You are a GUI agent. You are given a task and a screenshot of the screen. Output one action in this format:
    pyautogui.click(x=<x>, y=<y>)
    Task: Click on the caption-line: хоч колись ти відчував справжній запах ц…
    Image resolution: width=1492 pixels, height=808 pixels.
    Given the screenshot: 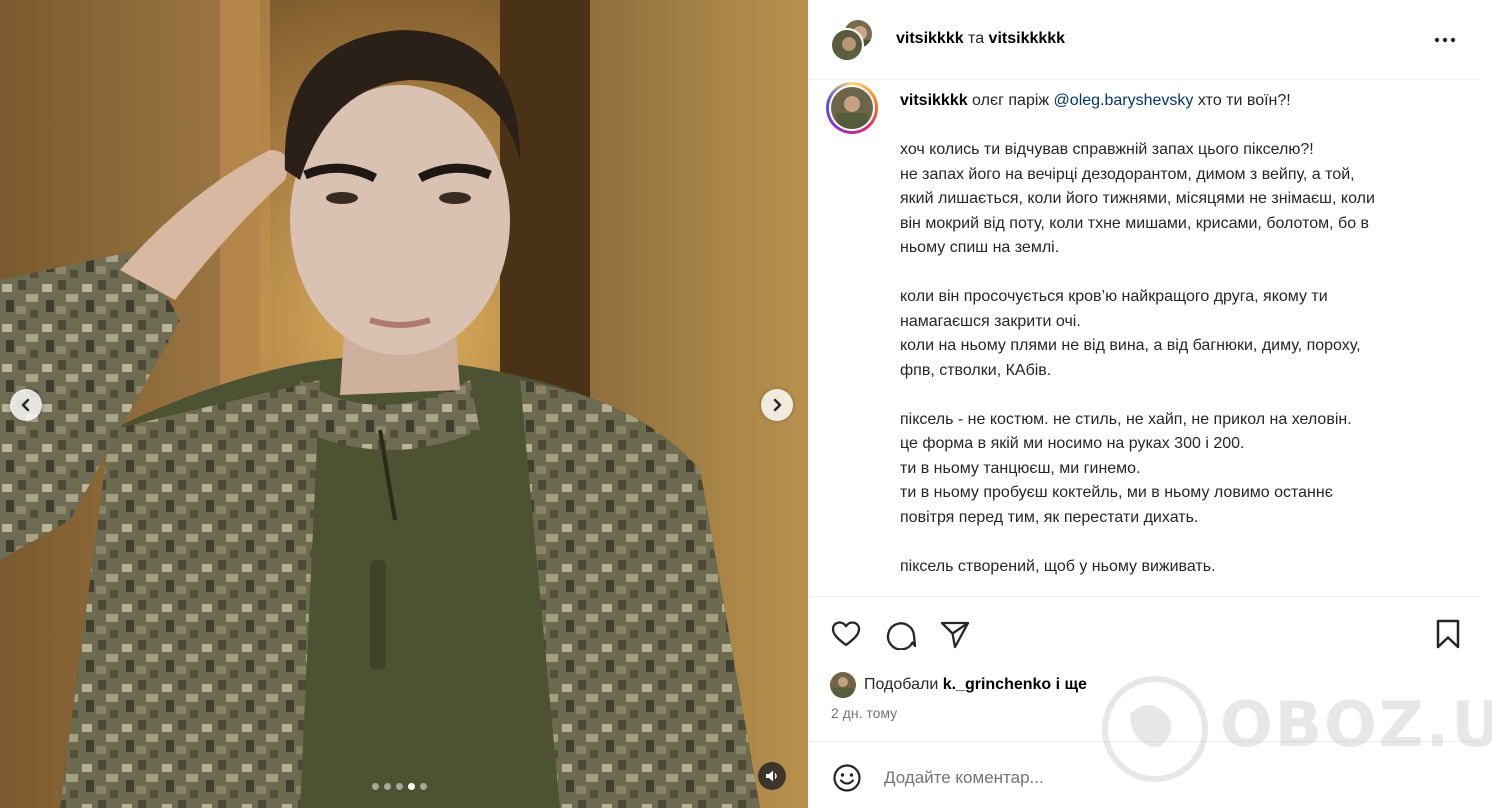 What is the action you would take?
    pyautogui.click(x=1107, y=149)
    